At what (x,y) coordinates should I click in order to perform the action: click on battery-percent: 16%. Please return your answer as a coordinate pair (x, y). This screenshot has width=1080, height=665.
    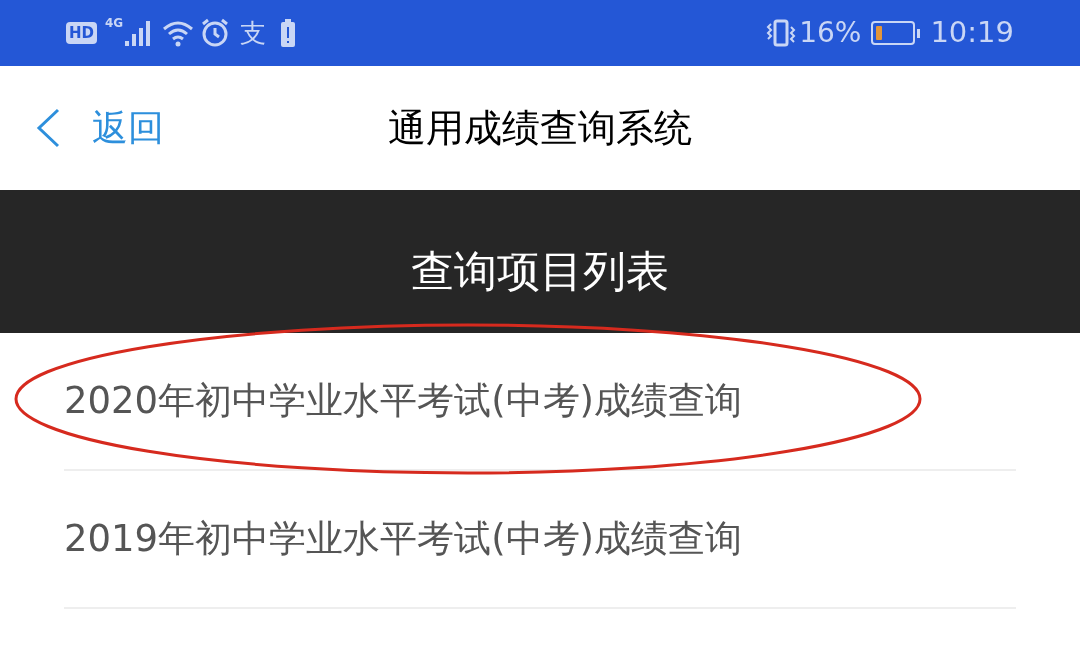
    Looking at the image, I should click on (830, 33).